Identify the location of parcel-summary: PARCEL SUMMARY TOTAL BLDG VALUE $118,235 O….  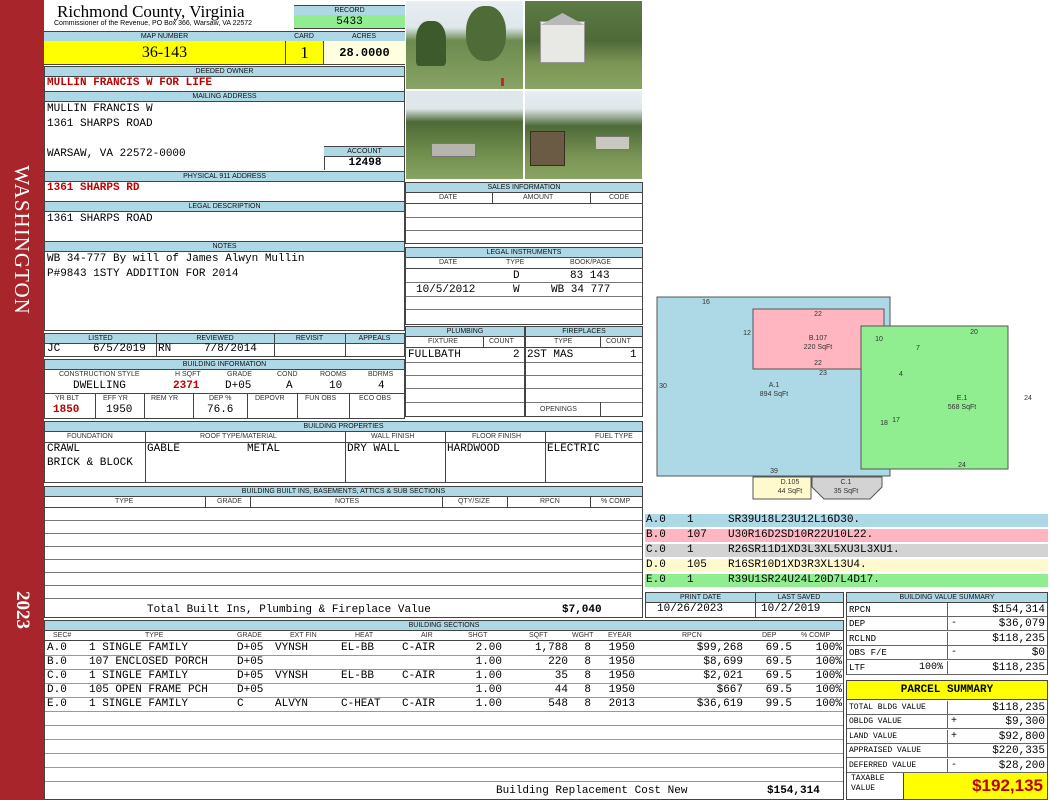
(947, 740).